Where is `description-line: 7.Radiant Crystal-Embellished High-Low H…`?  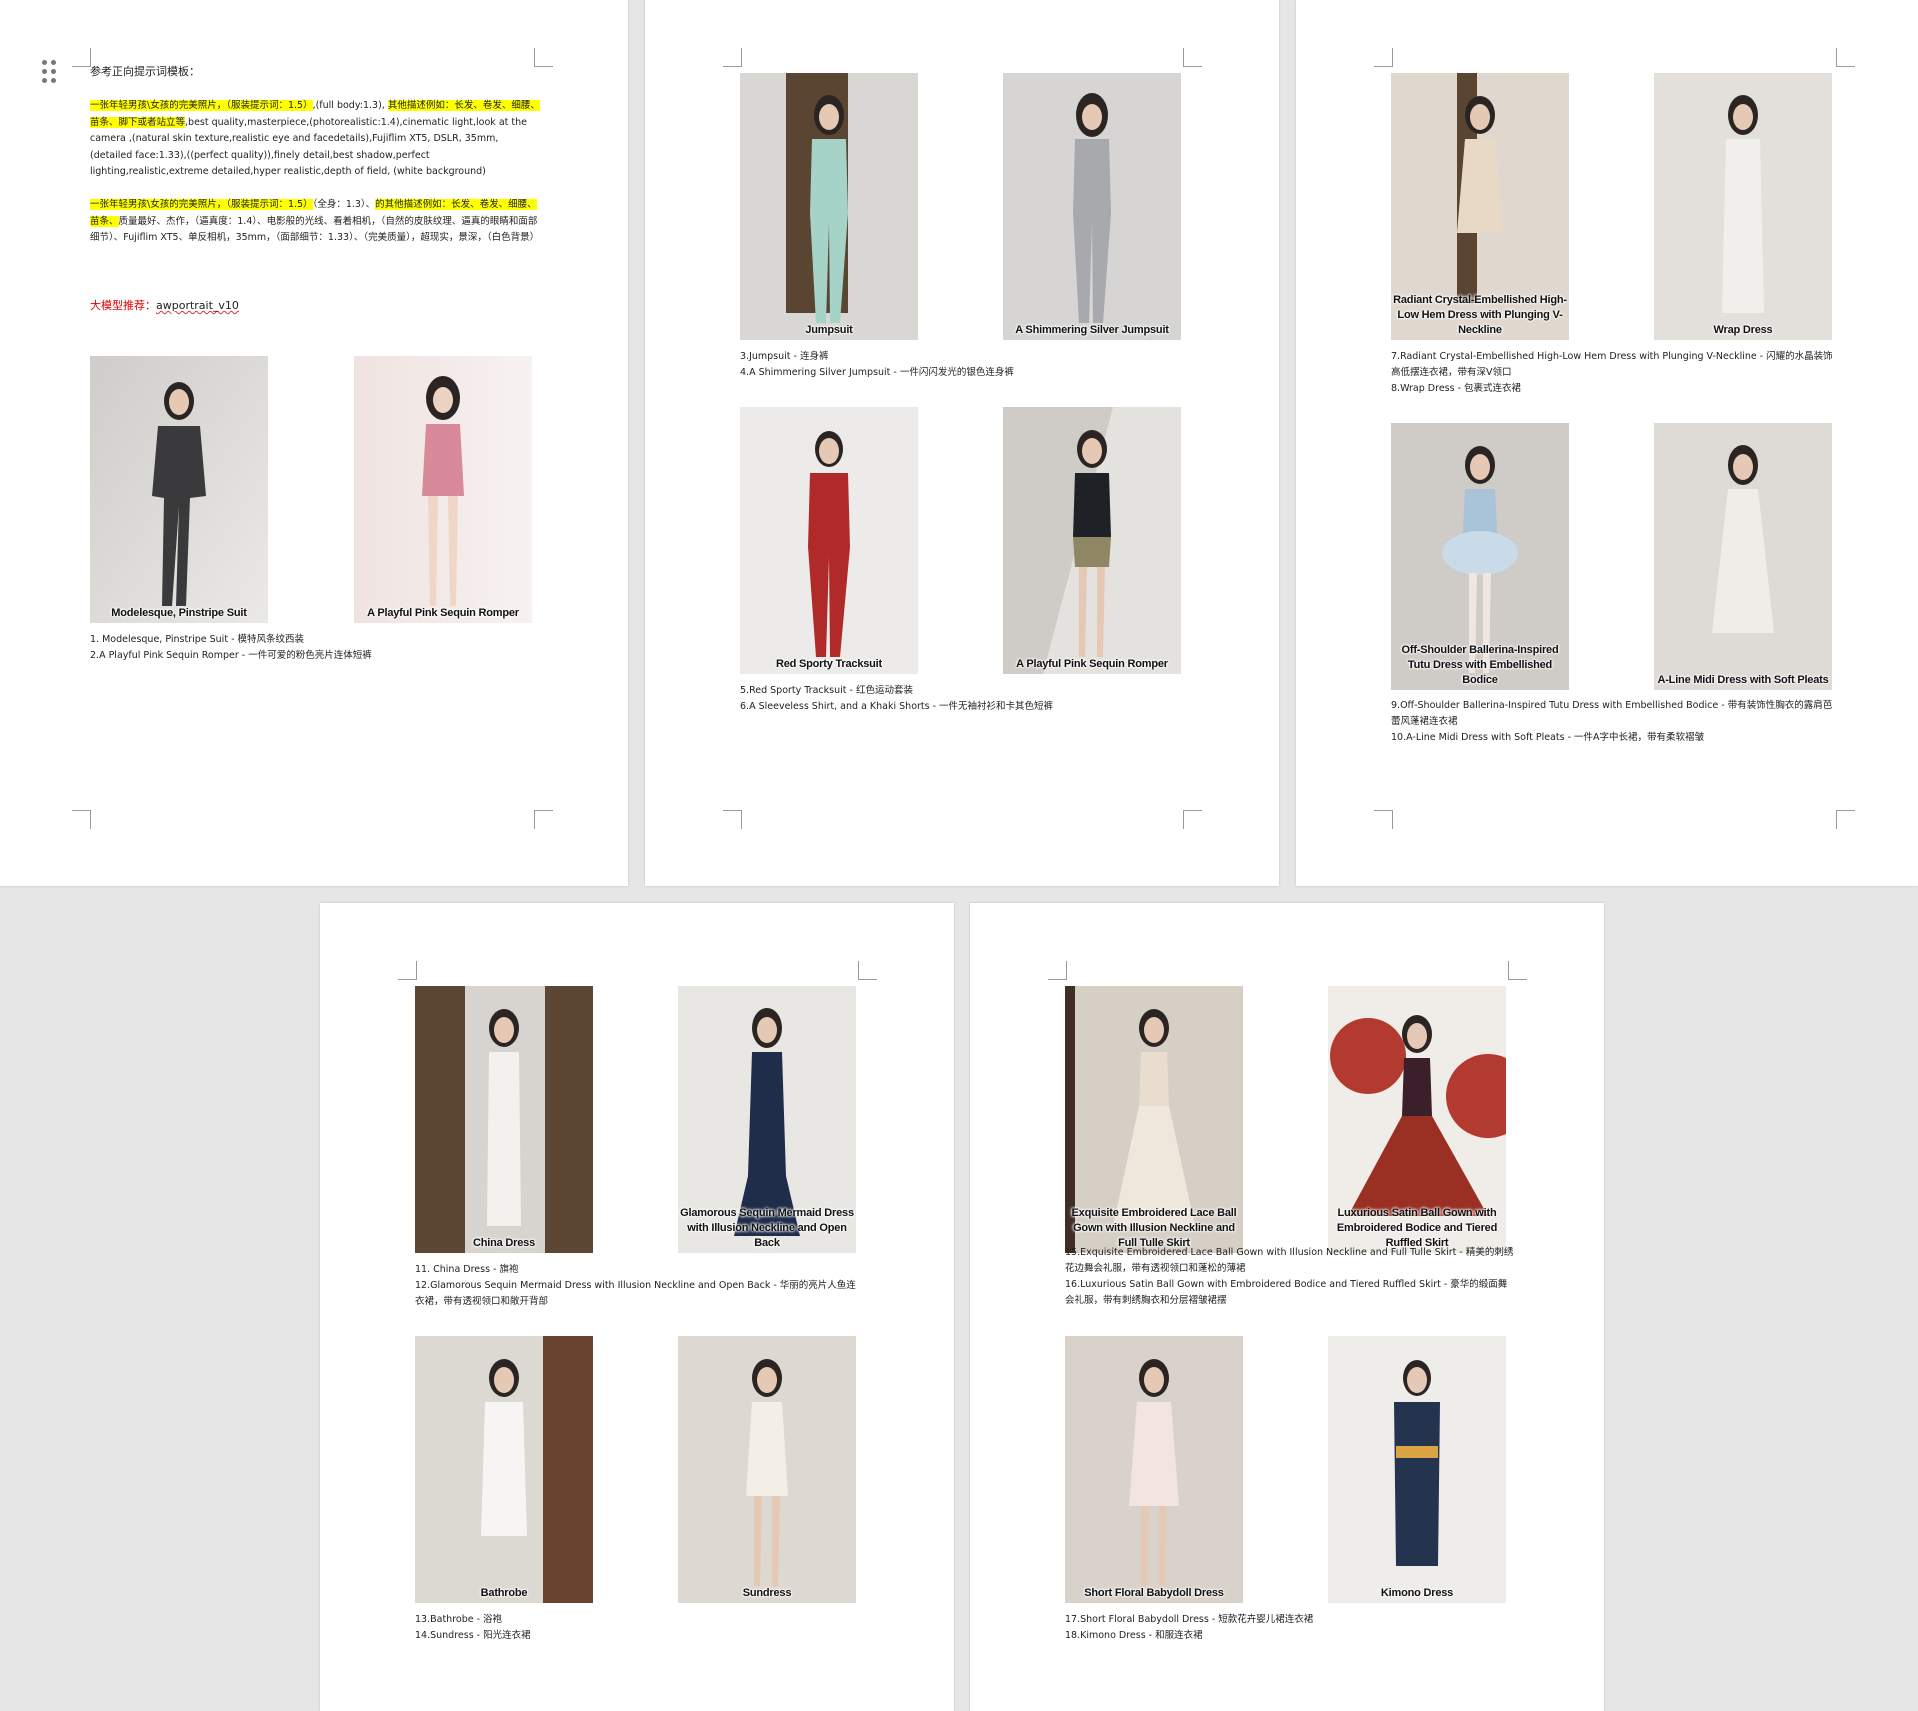
description-line: 7.Radiant Crystal-Embellished High-Low H… is located at coordinates (1612, 364).